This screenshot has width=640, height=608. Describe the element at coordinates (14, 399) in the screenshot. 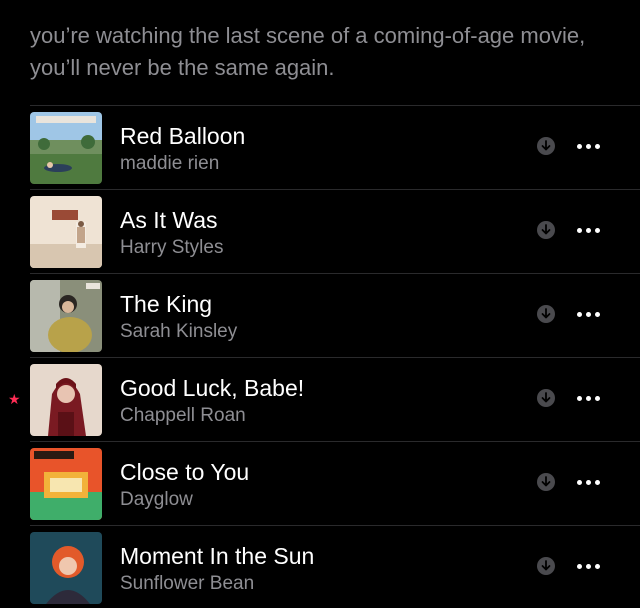

I see `star-icon: ★` at that location.